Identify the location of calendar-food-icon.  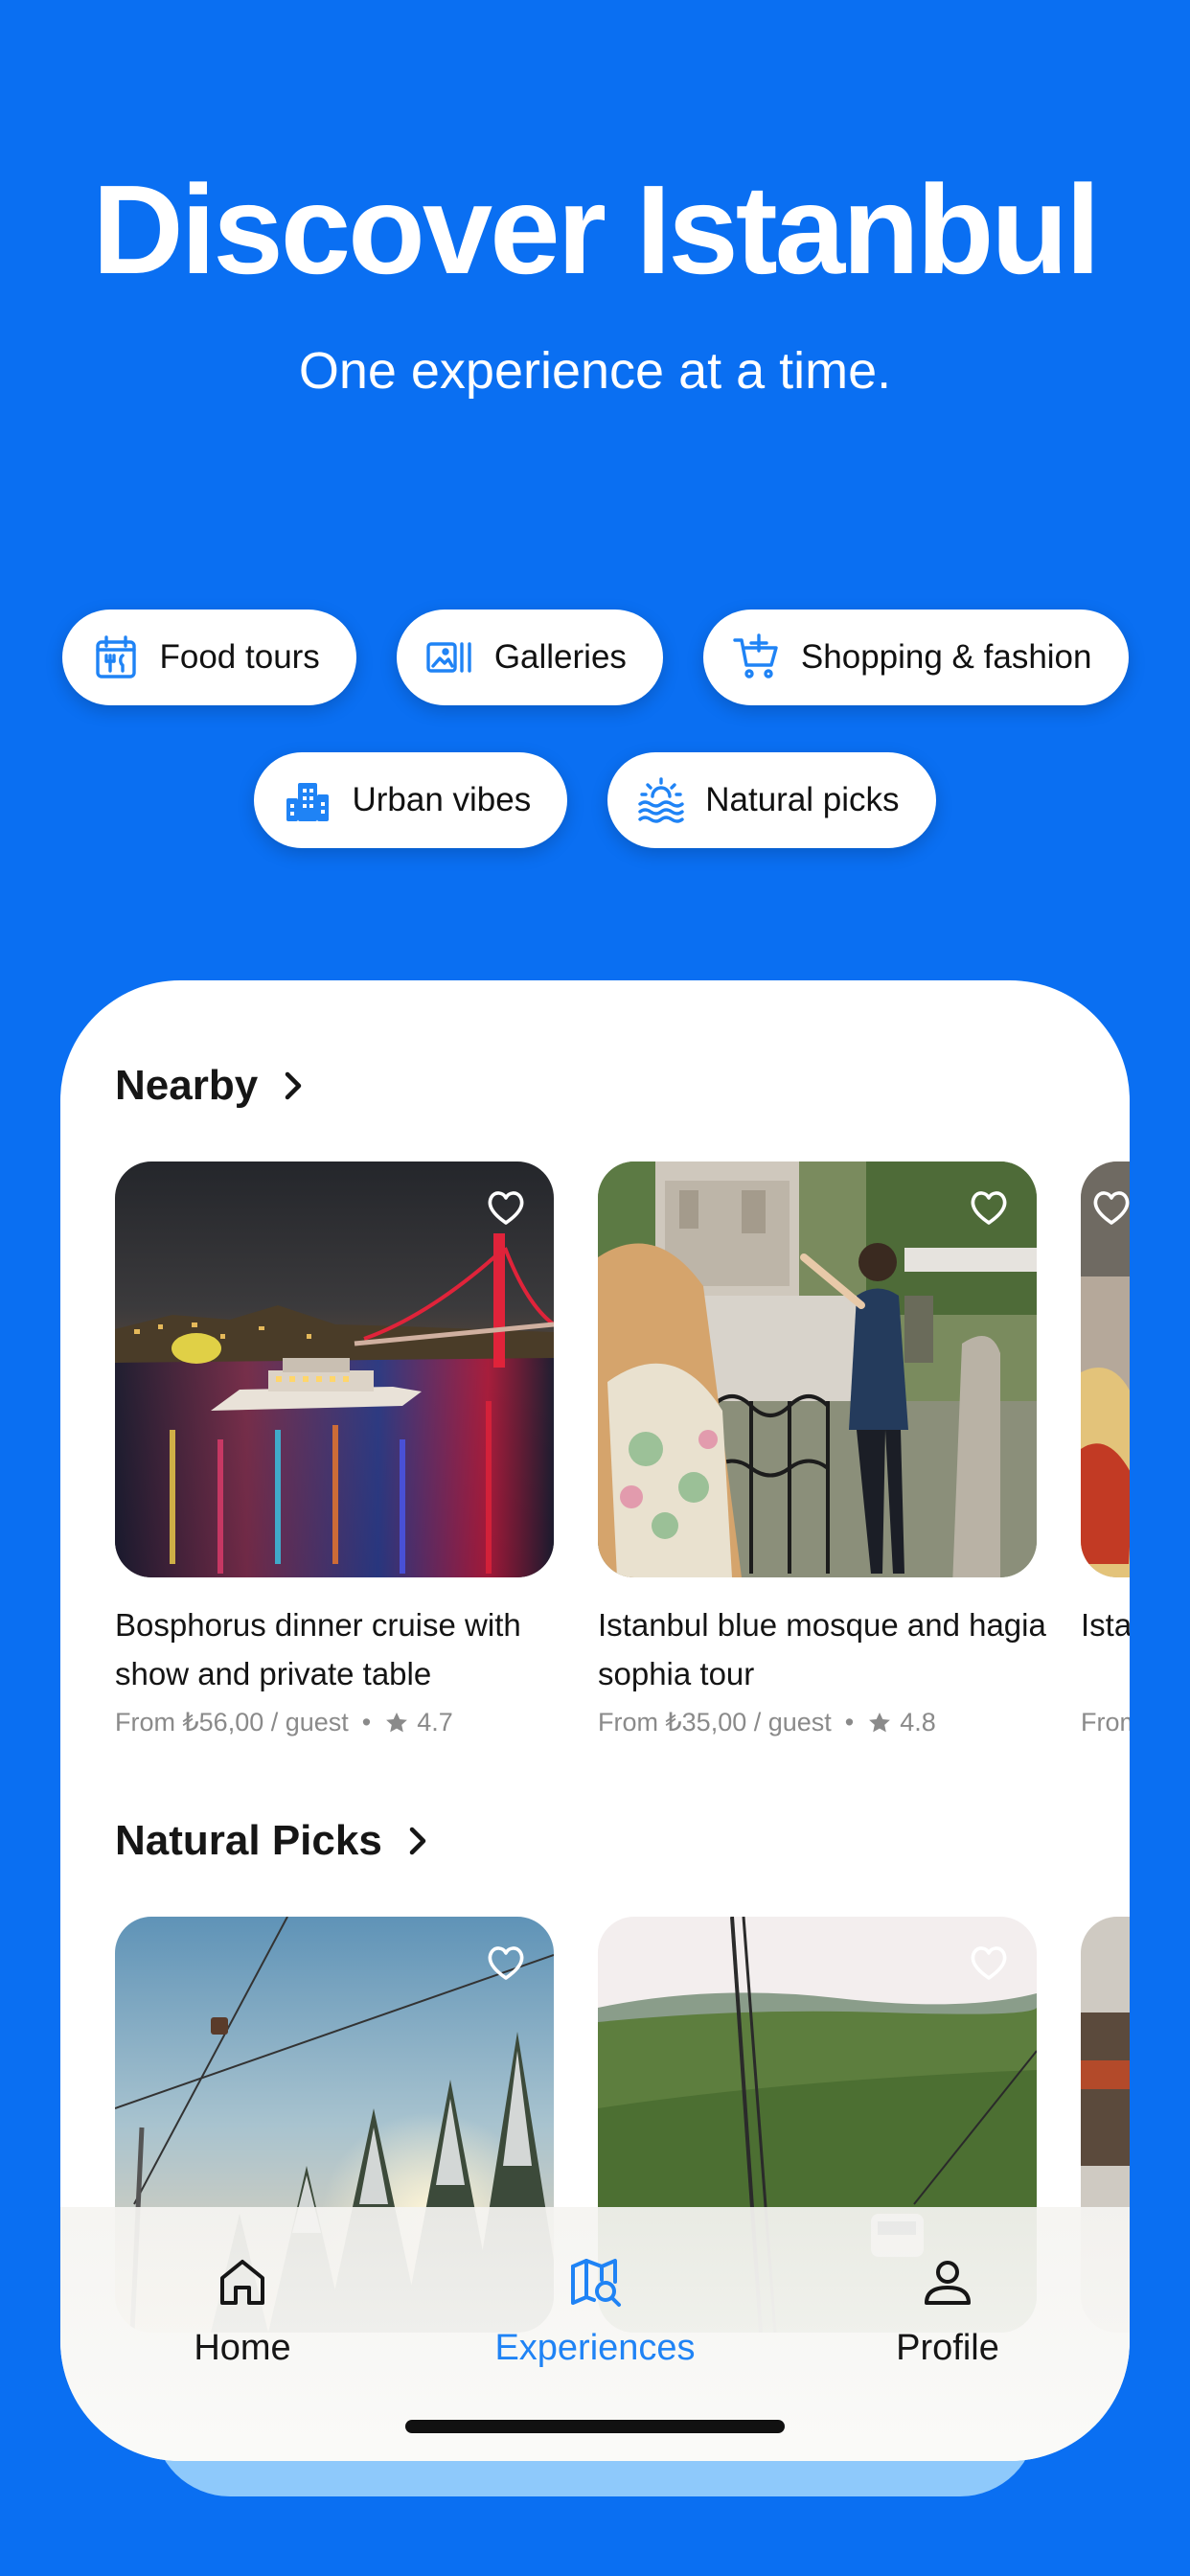
(116, 656).